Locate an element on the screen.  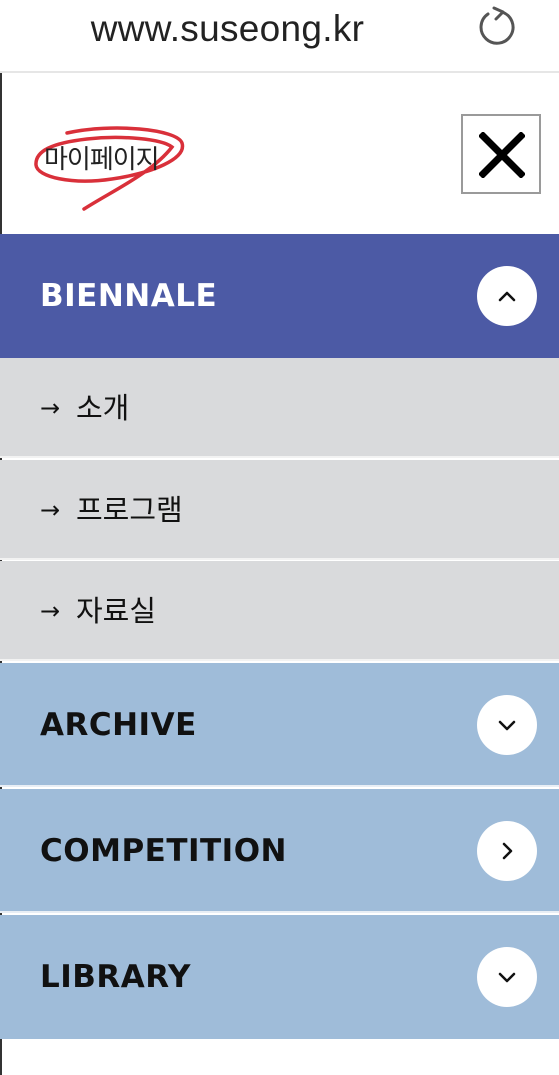
menu-category-biennale: BIENNALE is located at coordinates (279, 296).